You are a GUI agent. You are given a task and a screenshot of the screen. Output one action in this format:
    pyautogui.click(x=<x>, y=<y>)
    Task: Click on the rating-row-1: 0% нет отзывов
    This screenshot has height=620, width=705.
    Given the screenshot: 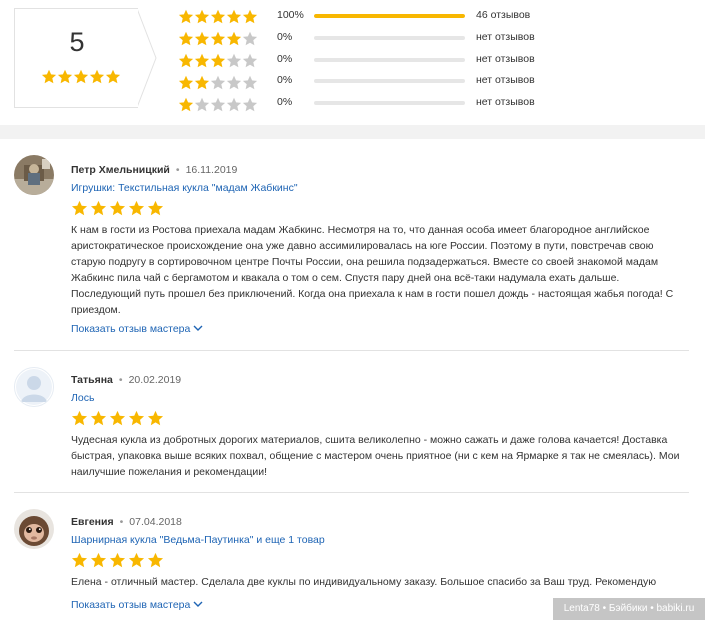 What is the action you would take?
    pyautogui.click(x=438, y=104)
    